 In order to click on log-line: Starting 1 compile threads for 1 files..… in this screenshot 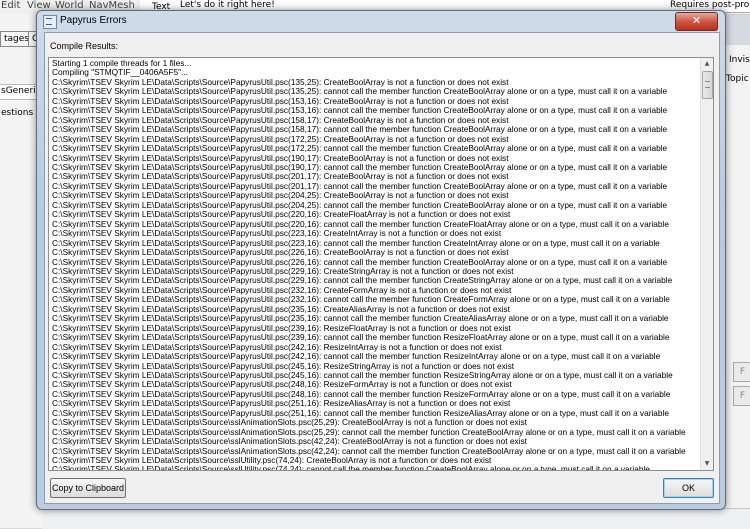, I will do `click(122, 63)`.